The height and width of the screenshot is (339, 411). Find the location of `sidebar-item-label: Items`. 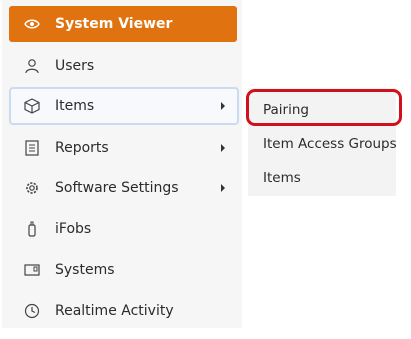

sidebar-item-label: Items is located at coordinates (75, 106).